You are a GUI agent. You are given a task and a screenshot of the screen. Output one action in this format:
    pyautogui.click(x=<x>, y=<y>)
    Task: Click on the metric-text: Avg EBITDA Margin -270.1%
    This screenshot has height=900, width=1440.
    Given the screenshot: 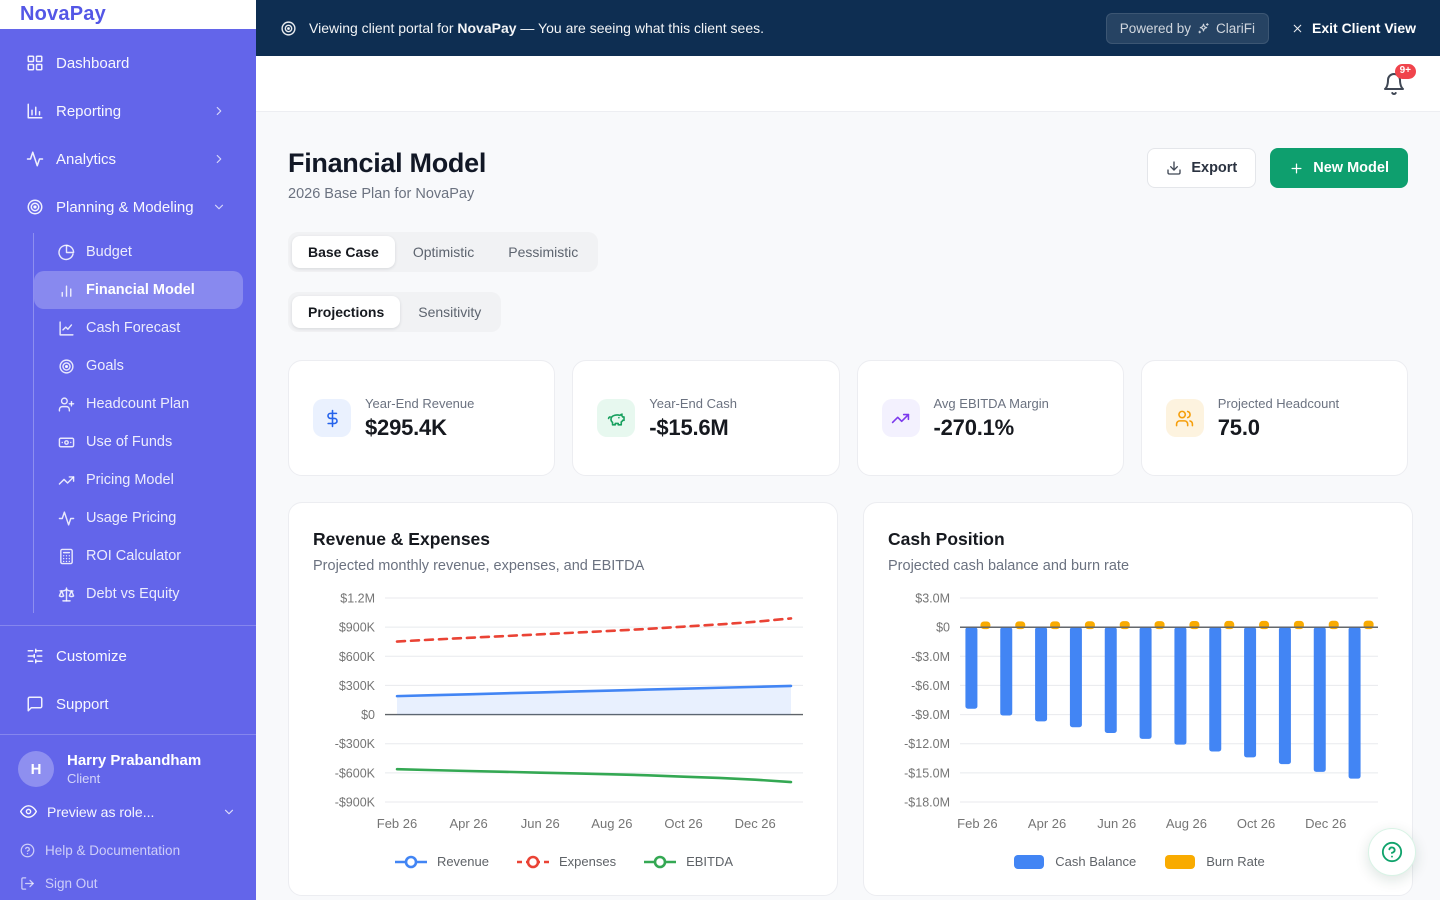 What is the action you would take?
    pyautogui.click(x=991, y=418)
    